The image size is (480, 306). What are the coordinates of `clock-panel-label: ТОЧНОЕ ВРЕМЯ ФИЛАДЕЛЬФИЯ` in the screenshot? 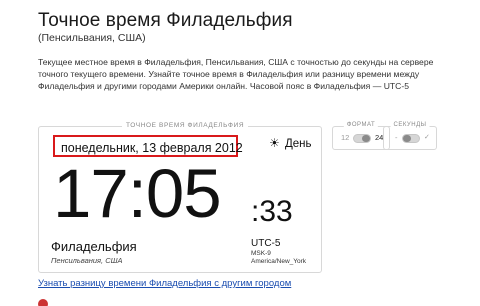 It's located at (185, 125).